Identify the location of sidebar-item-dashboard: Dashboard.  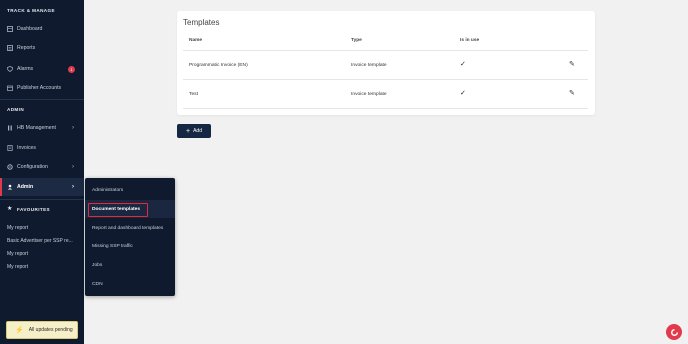
(42, 29).